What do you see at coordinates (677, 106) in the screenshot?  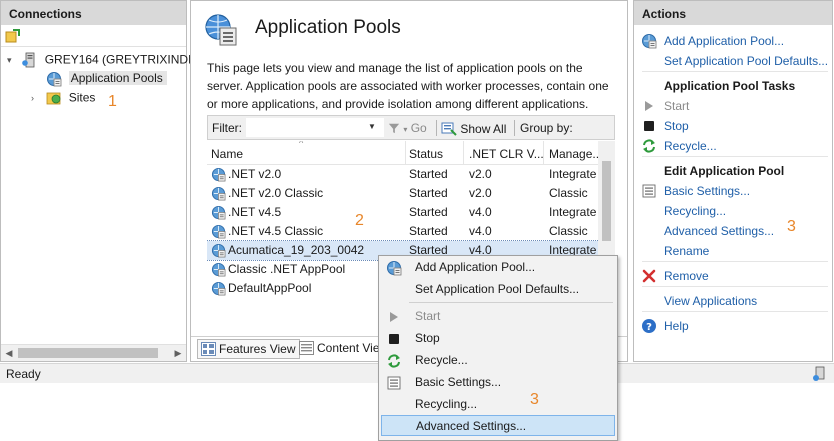 I see `action-label: Start` at bounding box center [677, 106].